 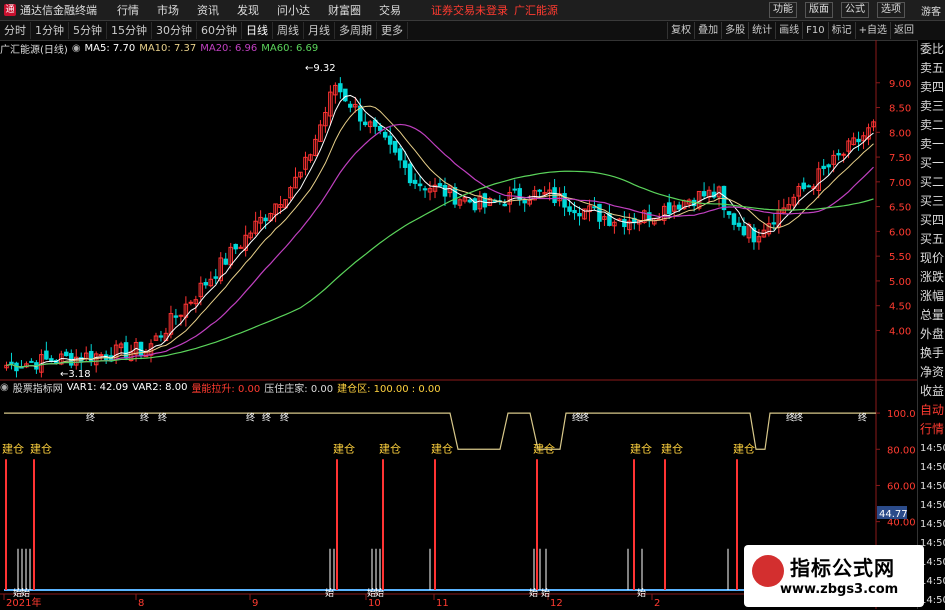 I want to click on panel-item: 卖一, so click(x=931, y=144).